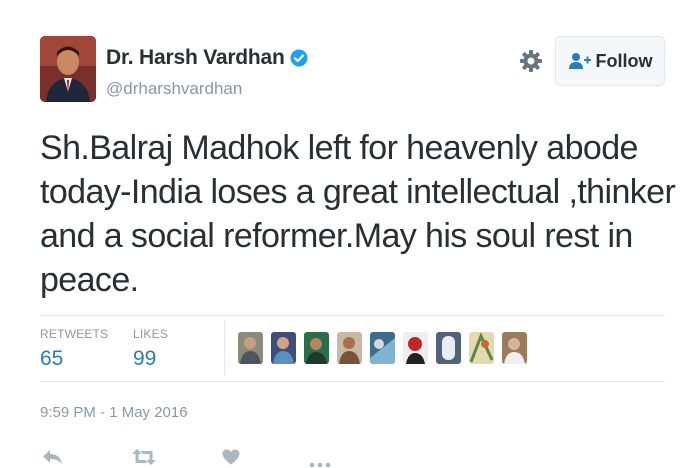 The width and height of the screenshot is (700, 468). Describe the element at coordinates (89, 280) in the screenshot. I see `tweet-text-line: peace.` at that location.